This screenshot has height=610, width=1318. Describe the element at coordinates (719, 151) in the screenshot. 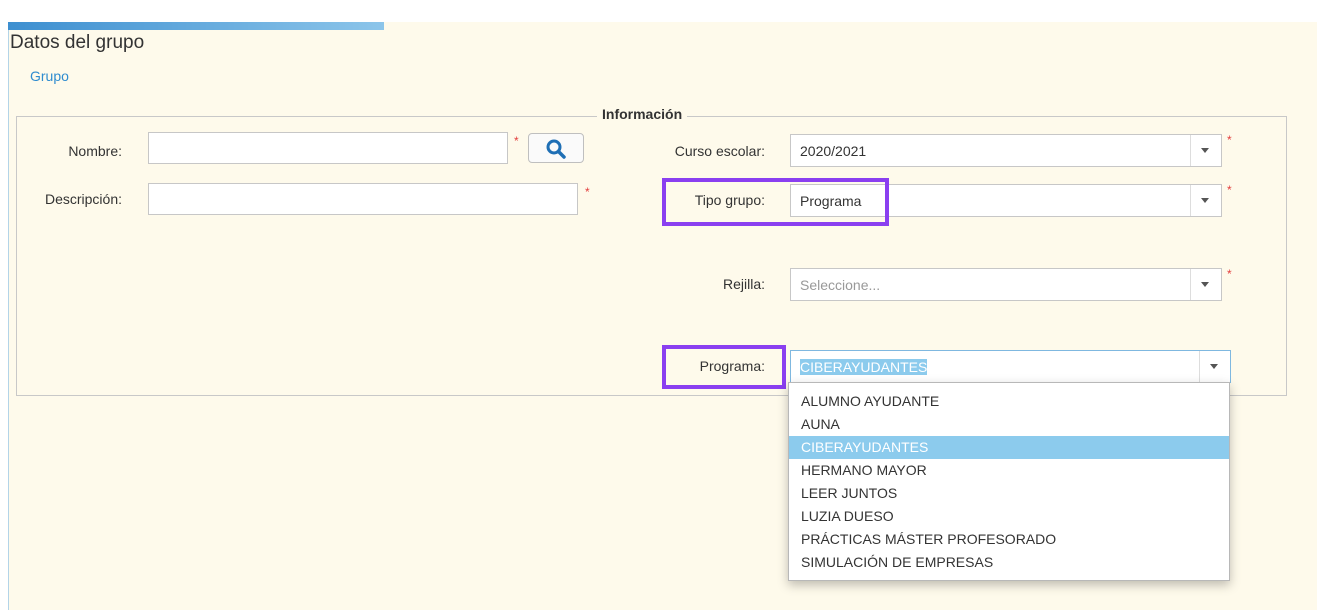

I see `curso-escolar-label: Curso escolar:` at that location.